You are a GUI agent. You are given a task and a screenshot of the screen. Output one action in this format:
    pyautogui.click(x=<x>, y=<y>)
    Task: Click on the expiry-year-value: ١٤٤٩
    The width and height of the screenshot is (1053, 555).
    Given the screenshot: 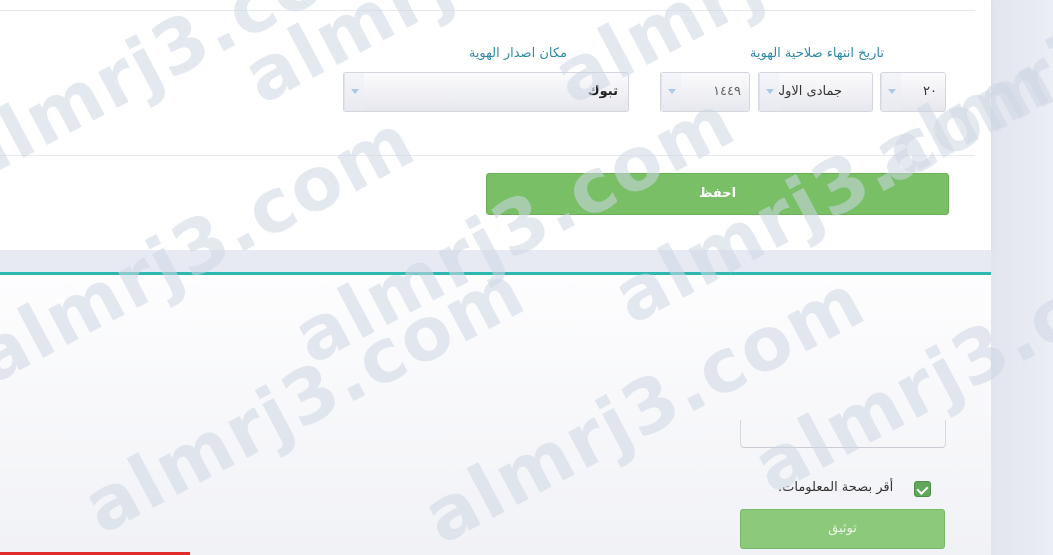 What is the action you would take?
    pyautogui.click(x=727, y=91)
    